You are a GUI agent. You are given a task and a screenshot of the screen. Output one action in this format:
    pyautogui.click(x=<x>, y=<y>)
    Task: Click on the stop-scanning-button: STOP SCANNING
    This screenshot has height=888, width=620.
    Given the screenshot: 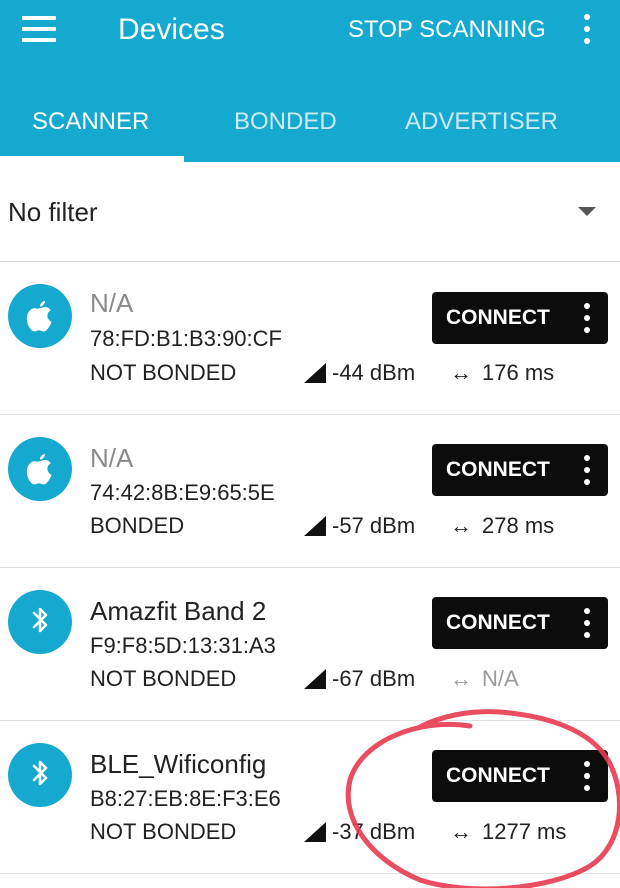 What is the action you would take?
    pyautogui.click(x=447, y=30)
    